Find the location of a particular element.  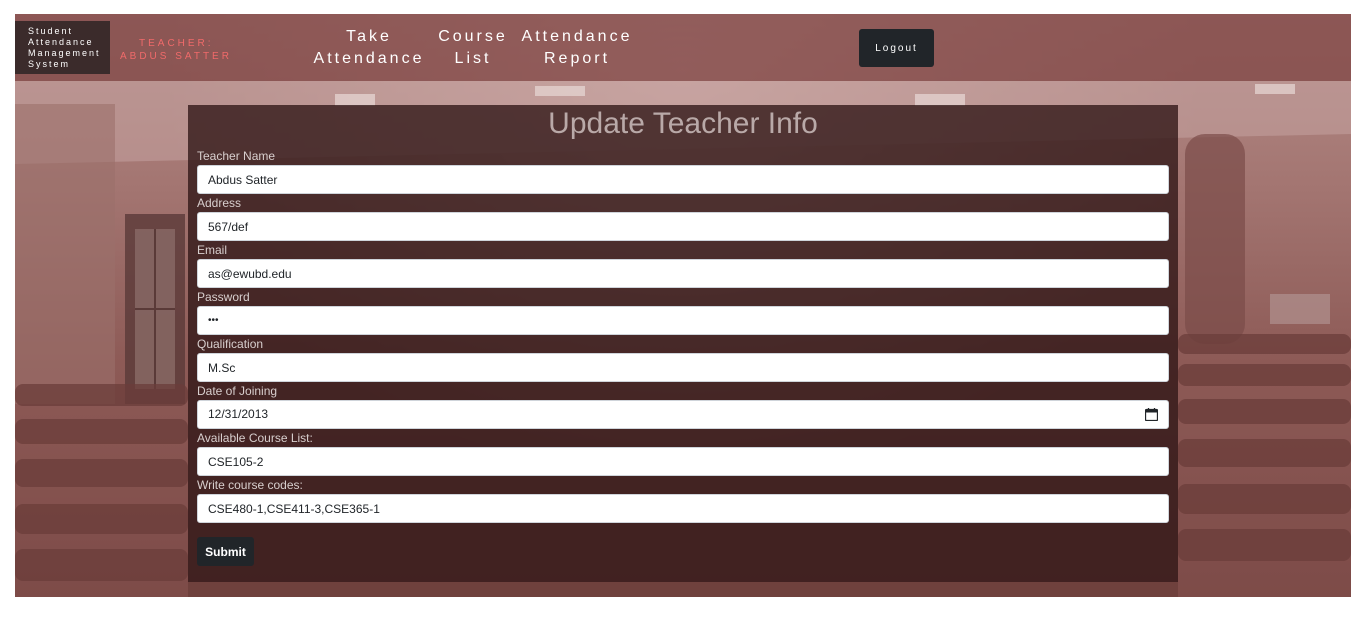

address-label: Address is located at coordinates (219, 203).